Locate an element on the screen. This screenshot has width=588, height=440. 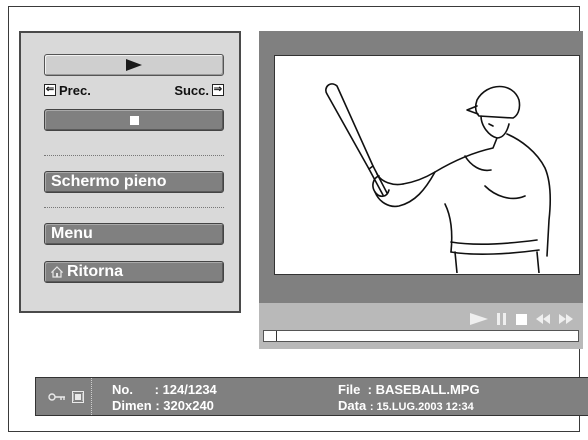
info-file: File : BASEBALL.MPG is located at coordinates (409, 390).